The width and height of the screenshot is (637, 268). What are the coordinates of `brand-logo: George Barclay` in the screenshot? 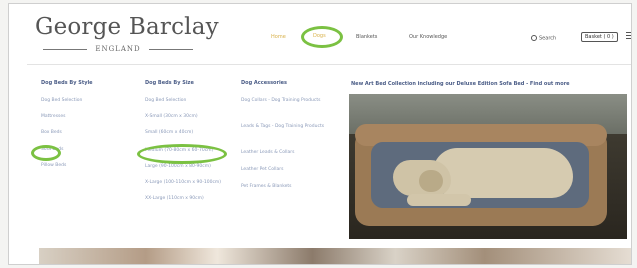 It's located at (127, 27).